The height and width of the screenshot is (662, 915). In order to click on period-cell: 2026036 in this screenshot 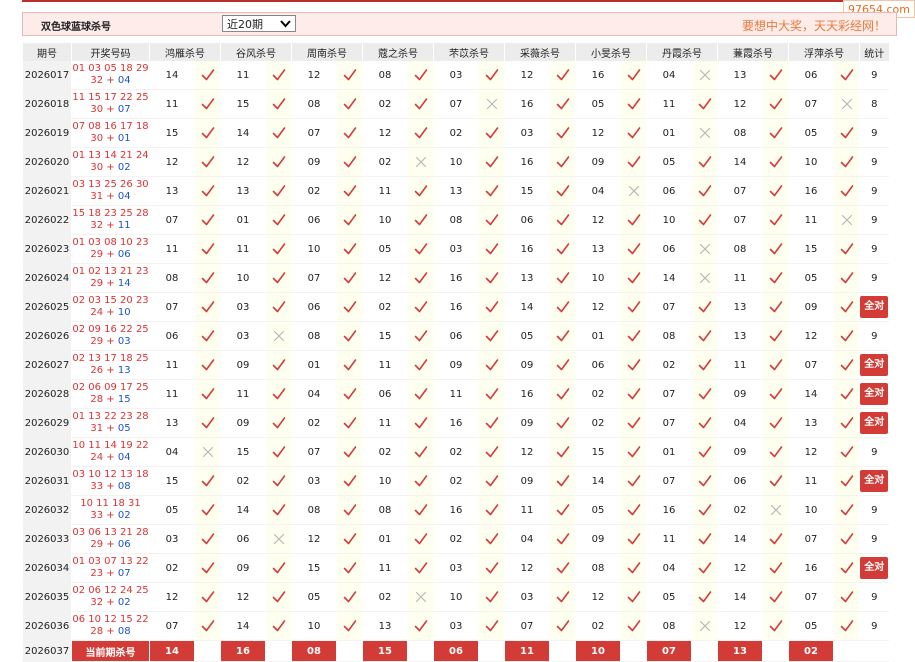, I will do `click(47, 626)`.